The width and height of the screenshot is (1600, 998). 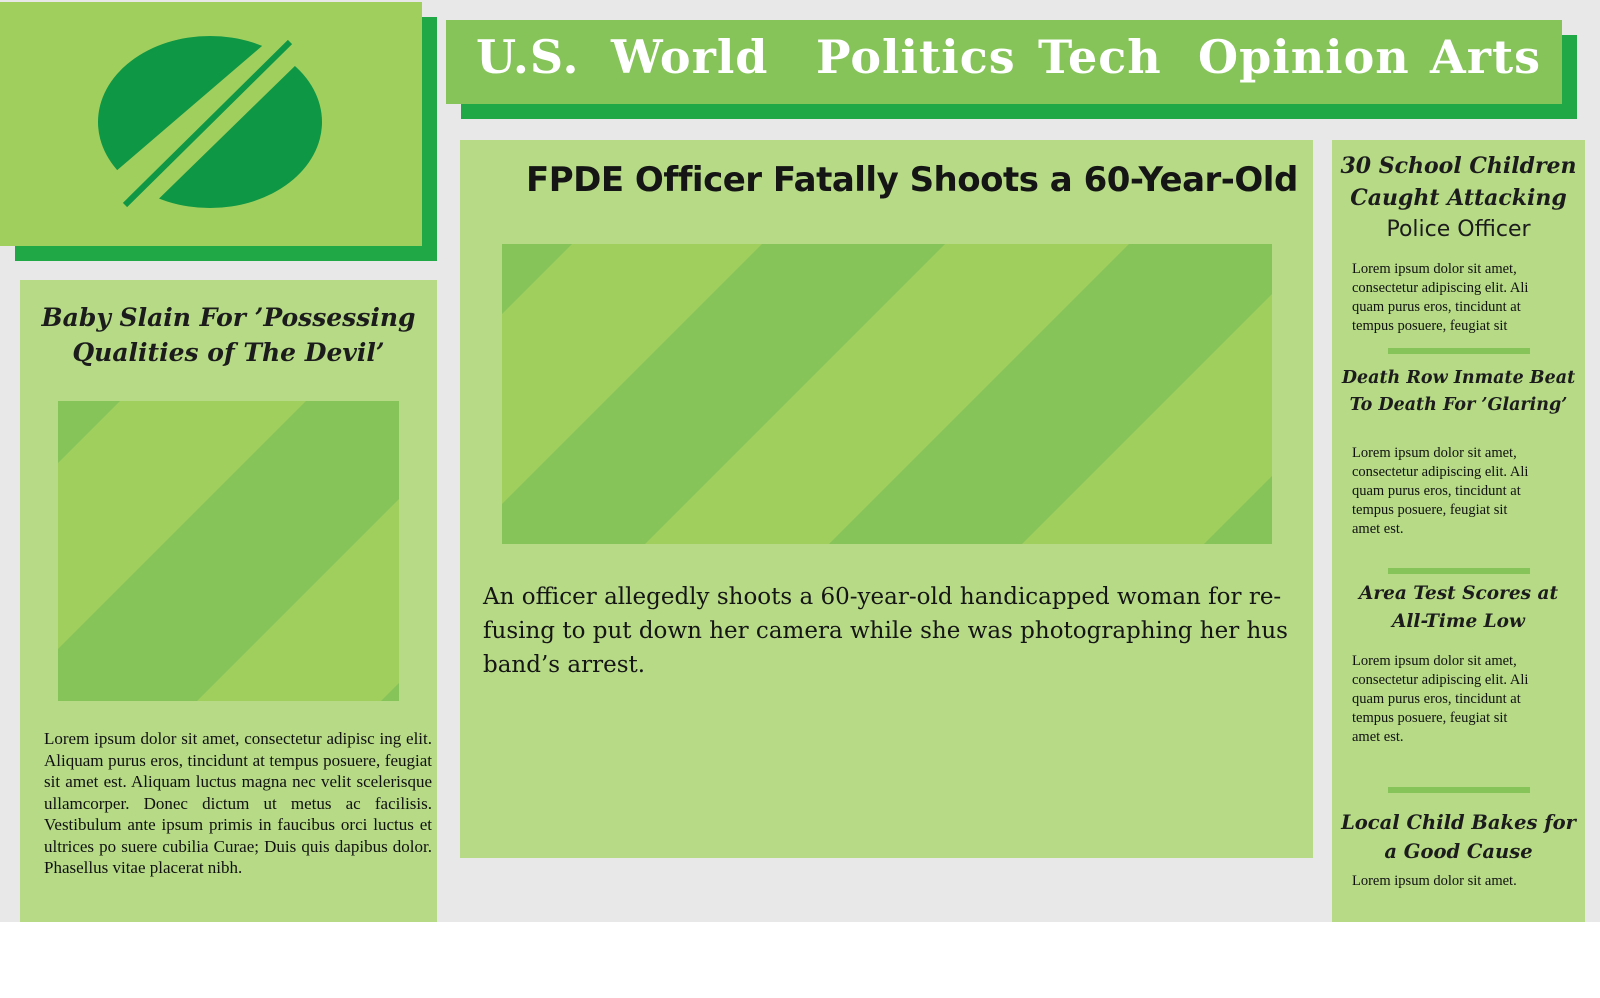 What do you see at coordinates (528, 57) in the screenshot?
I see `nav-item-us: U.S.` at bounding box center [528, 57].